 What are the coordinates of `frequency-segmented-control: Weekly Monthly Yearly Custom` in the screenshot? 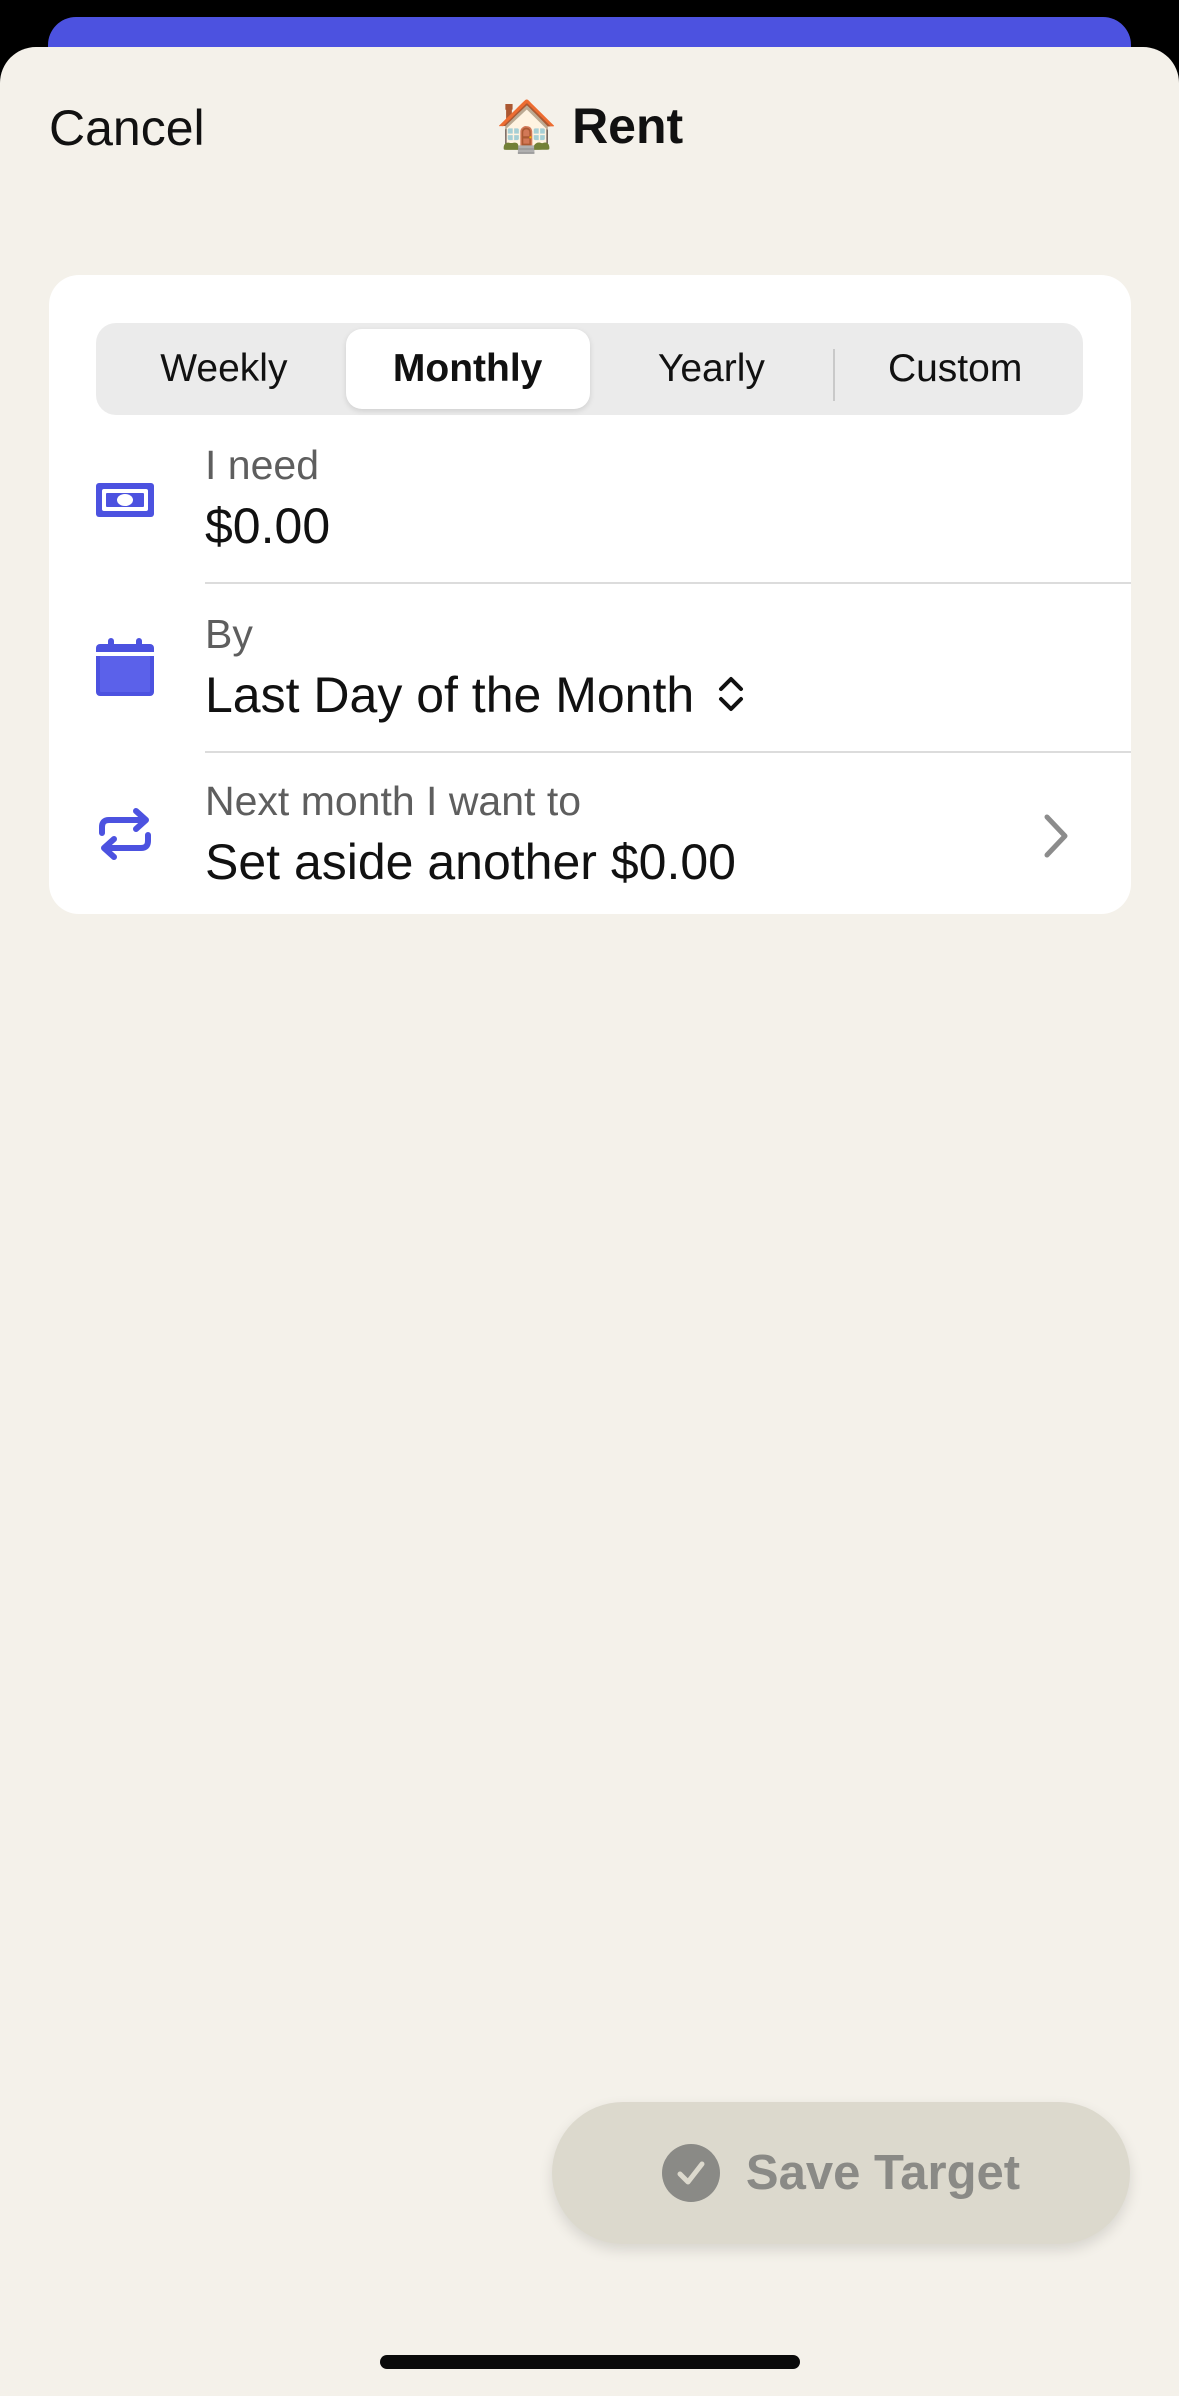 It's located at (589, 369).